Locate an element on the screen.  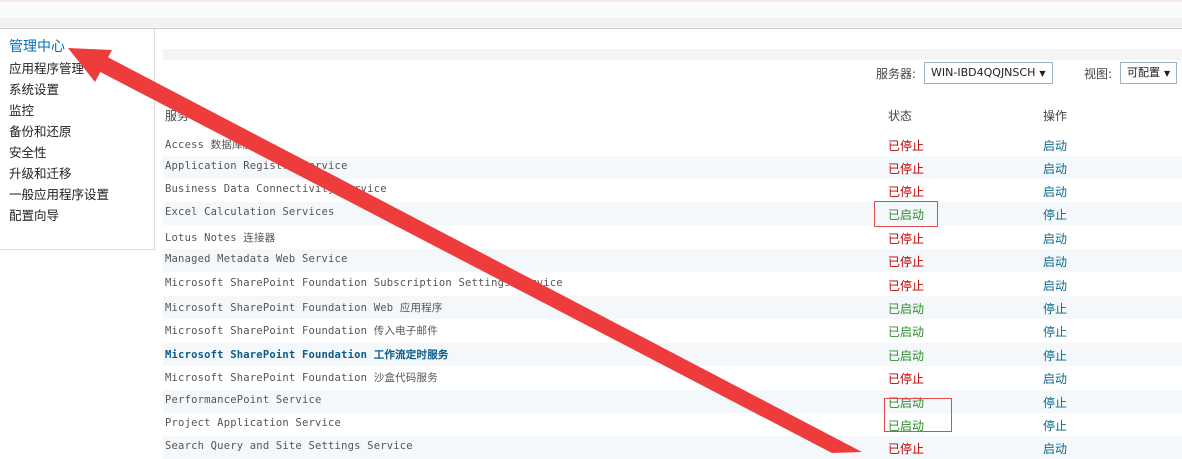
table-row: Access 数据库服务 已停止 启动 is located at coordinates (672, 144).